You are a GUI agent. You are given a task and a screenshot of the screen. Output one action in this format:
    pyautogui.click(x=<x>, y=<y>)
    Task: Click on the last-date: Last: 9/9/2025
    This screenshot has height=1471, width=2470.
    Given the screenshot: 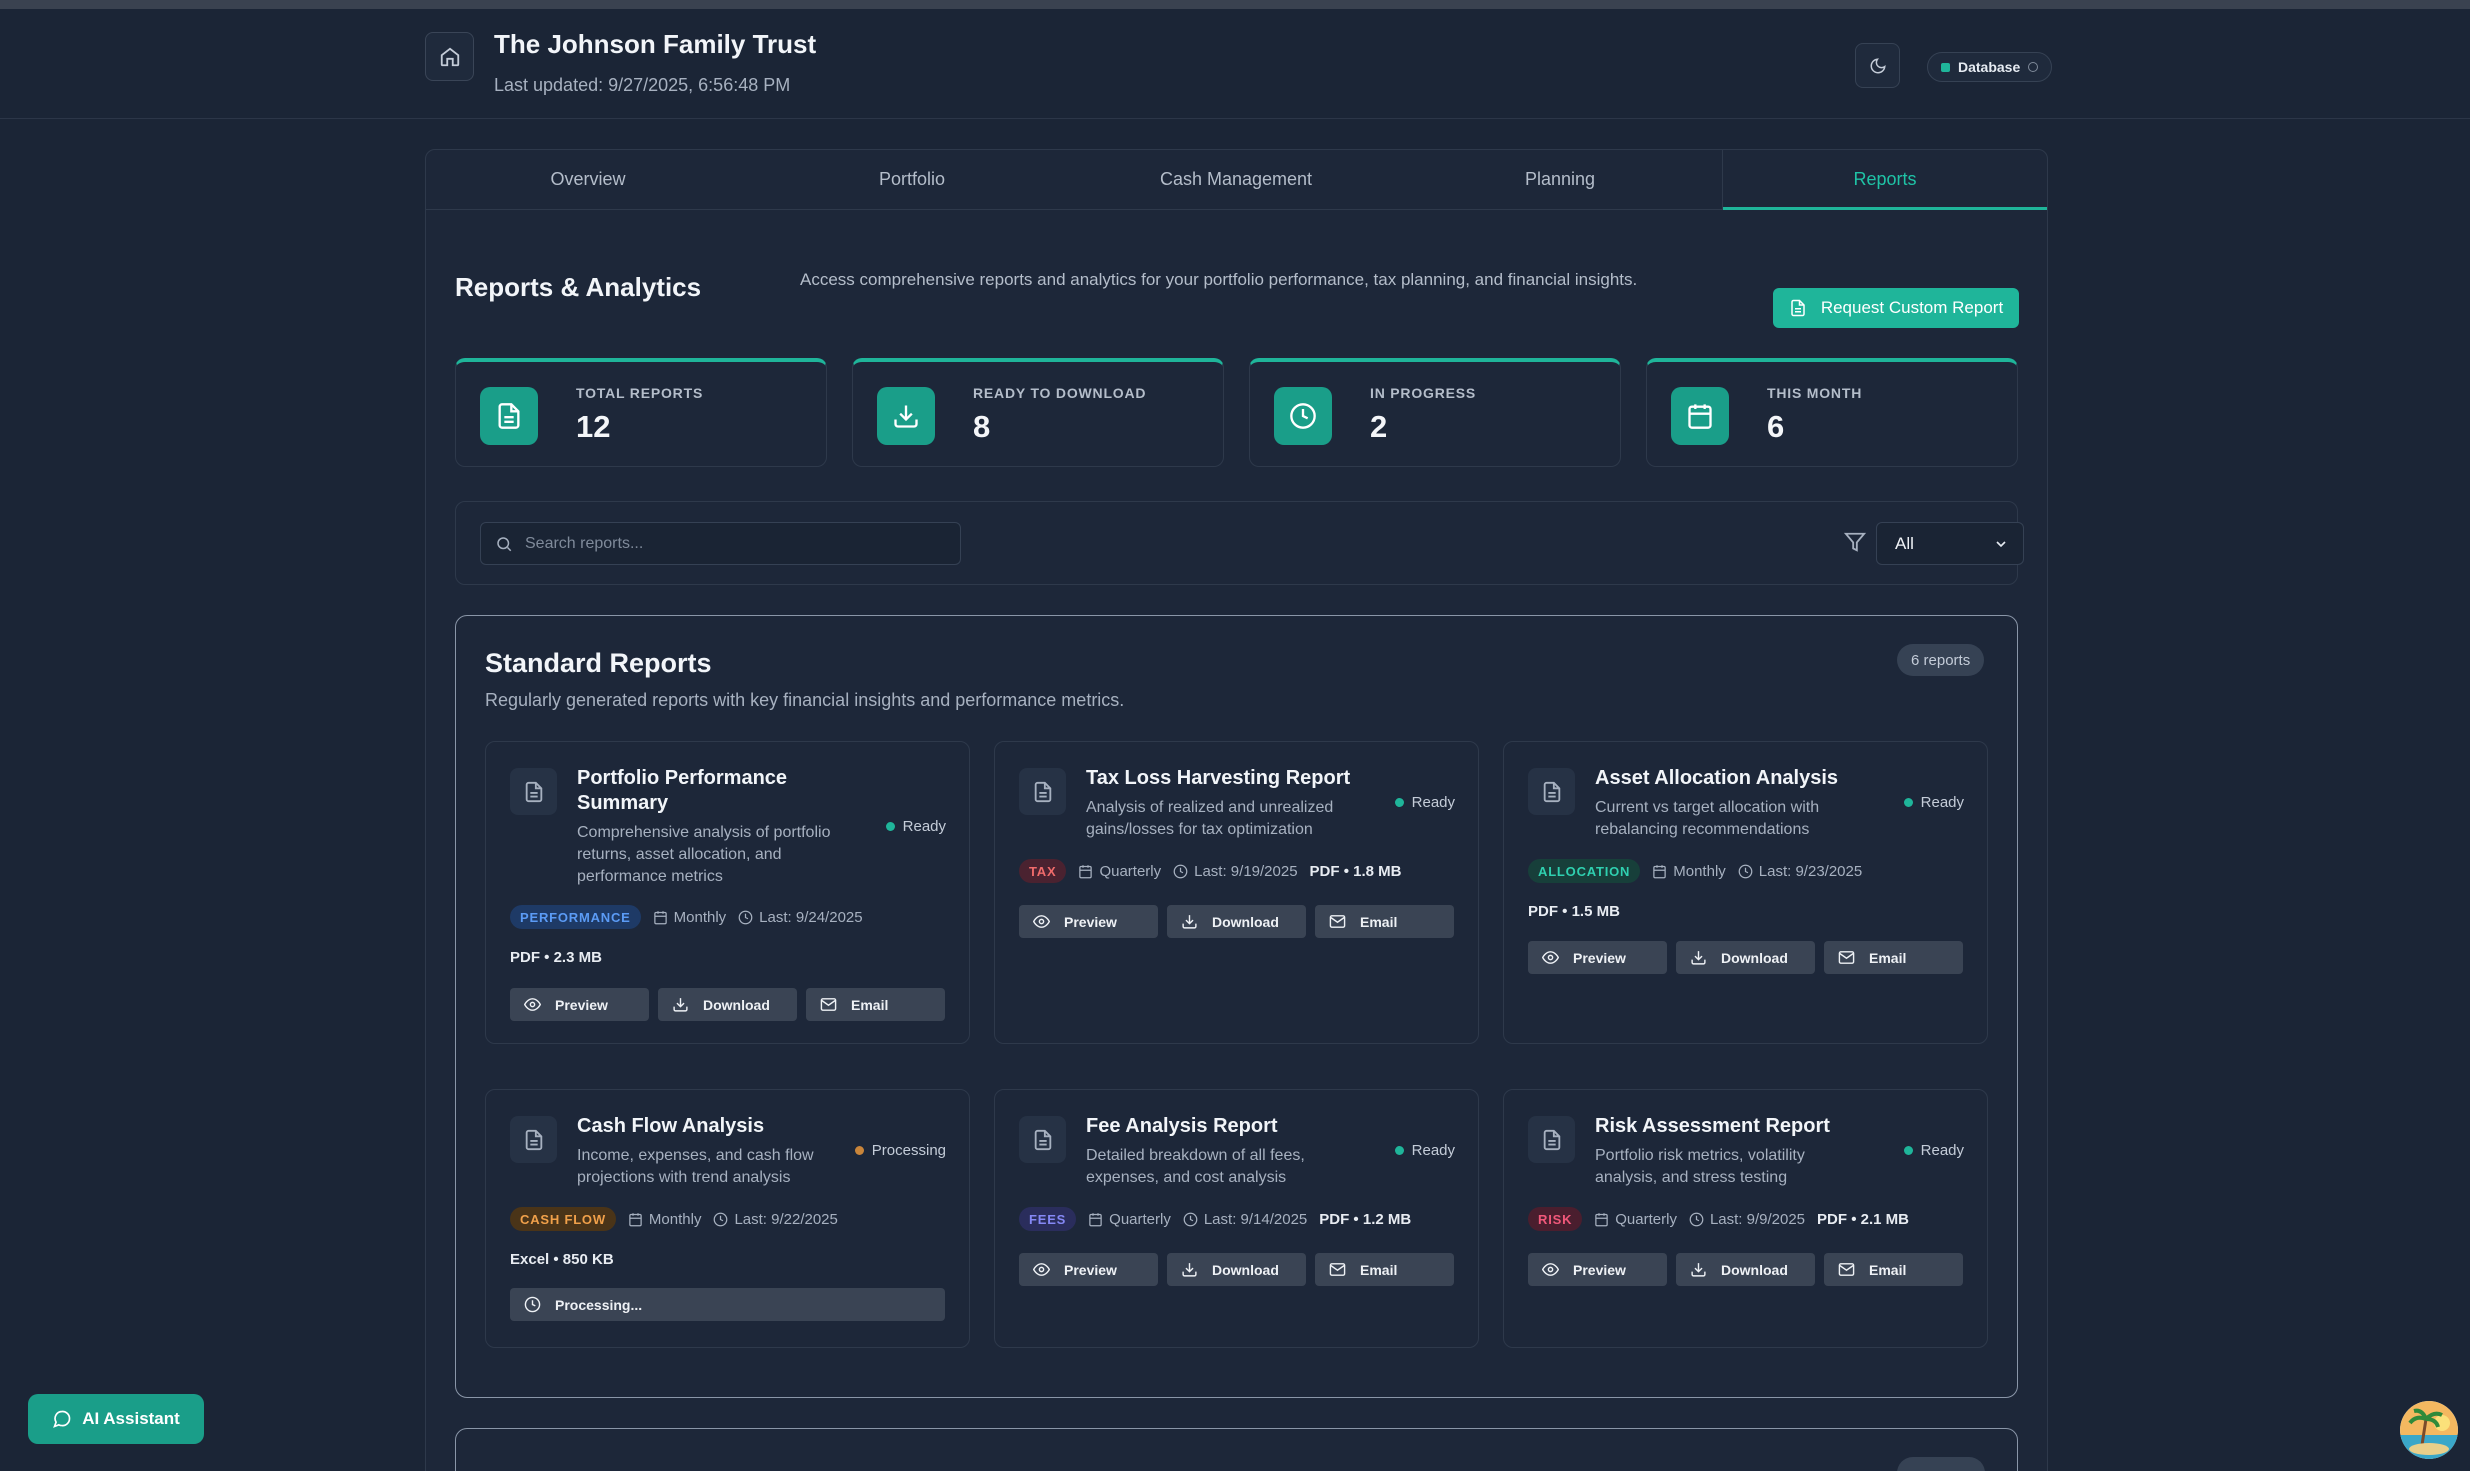 What is the action you would take?
    pyautogui.click(x=1757, y=1219)
    